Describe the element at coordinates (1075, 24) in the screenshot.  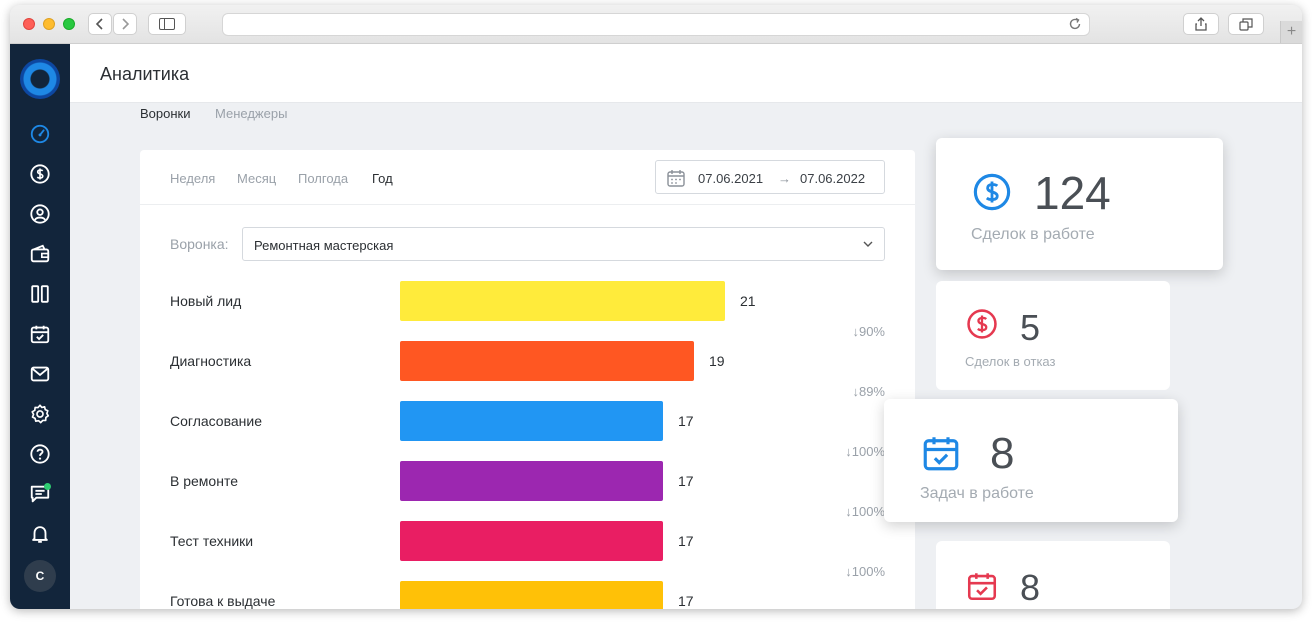
I see `reload-icon` at that location.